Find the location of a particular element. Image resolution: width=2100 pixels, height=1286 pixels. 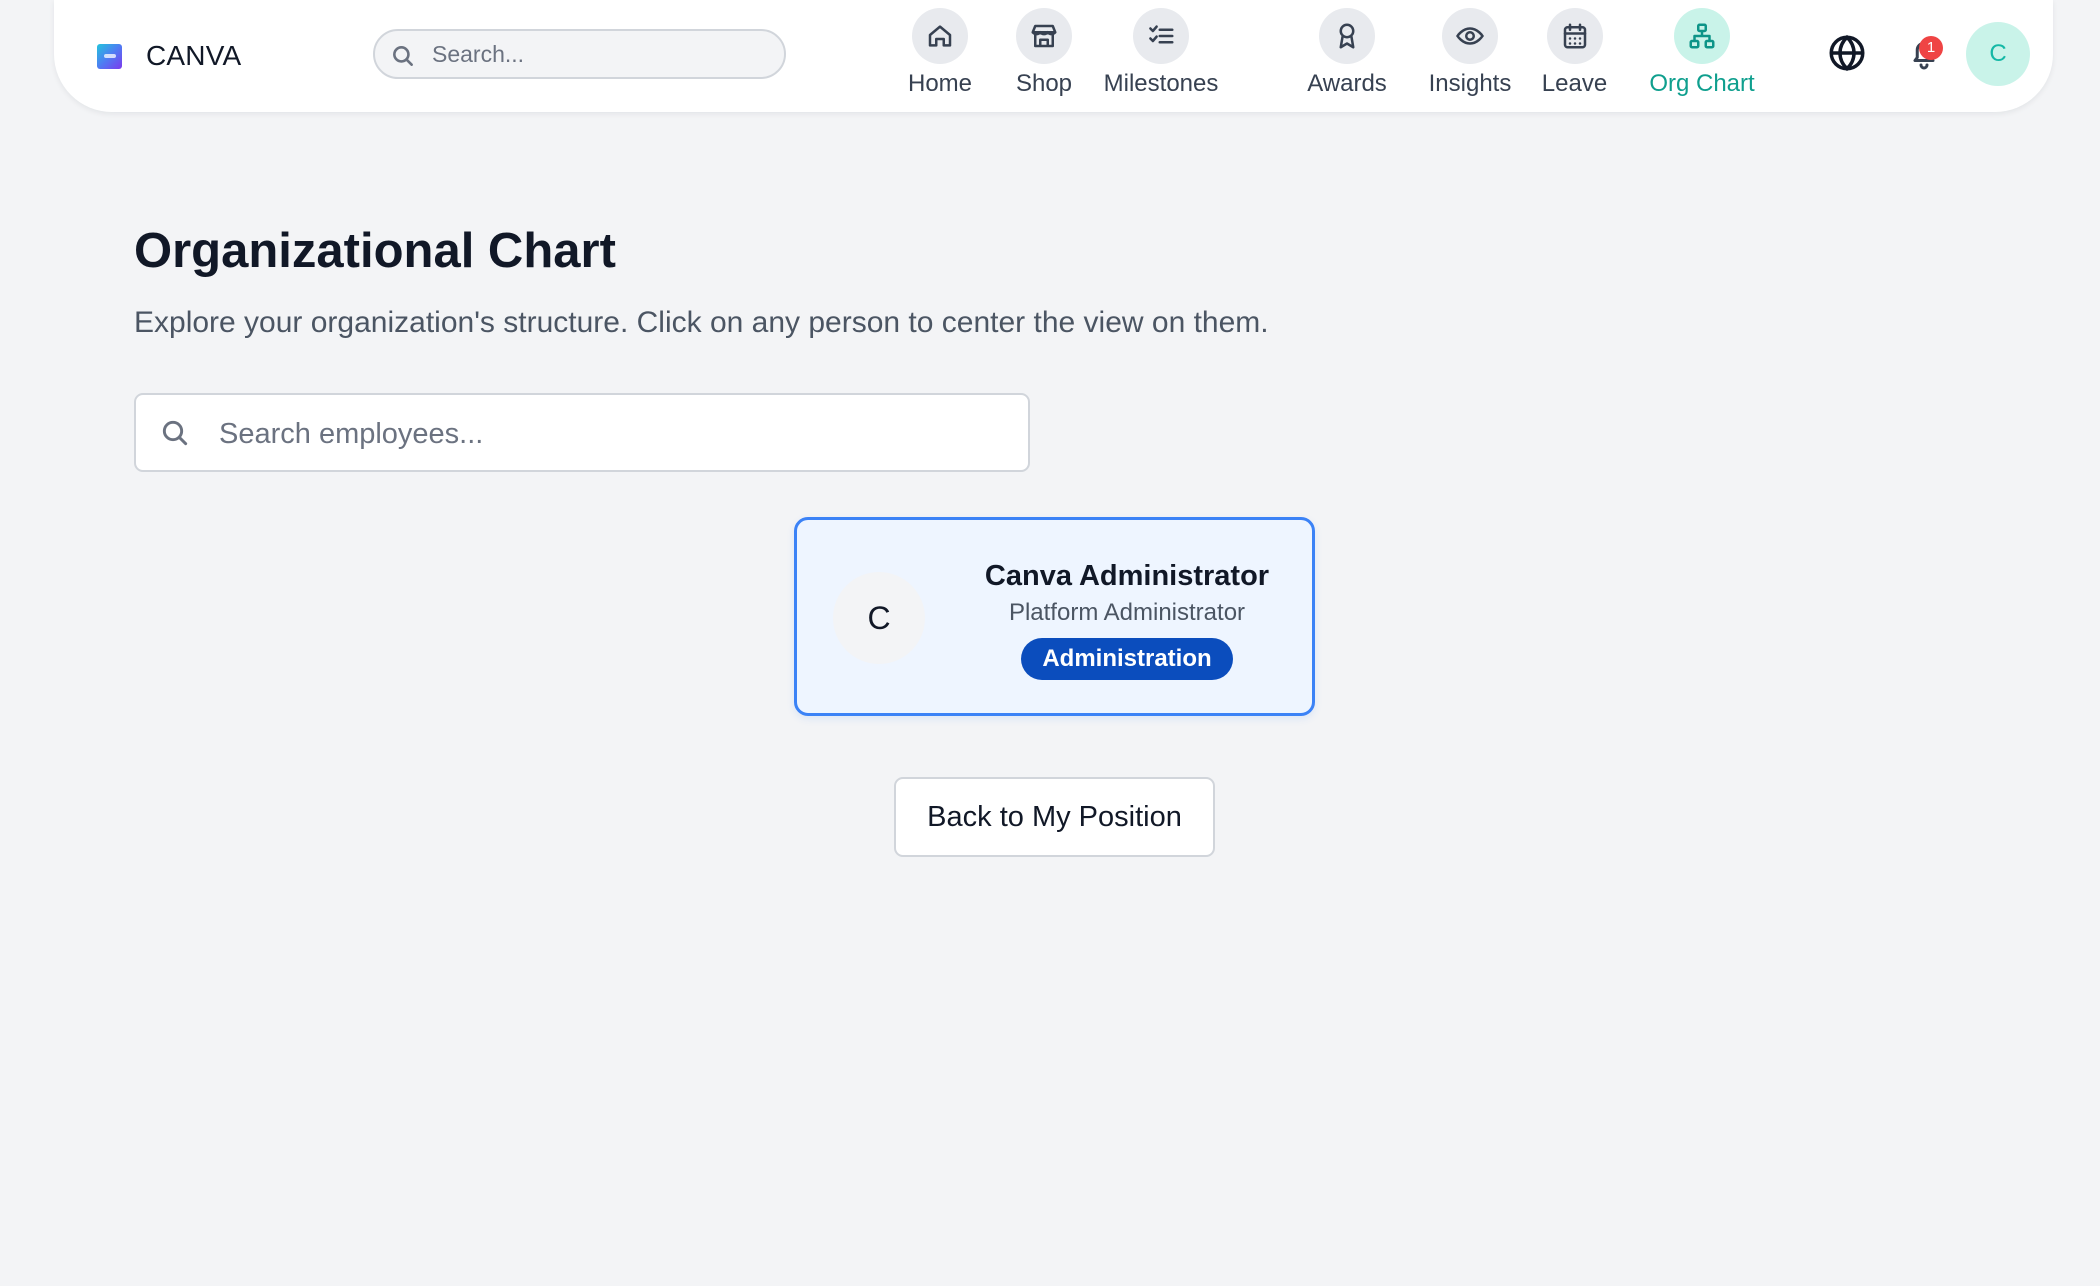

person-role: Platform Administrator is located at coordinates (1127, 612).